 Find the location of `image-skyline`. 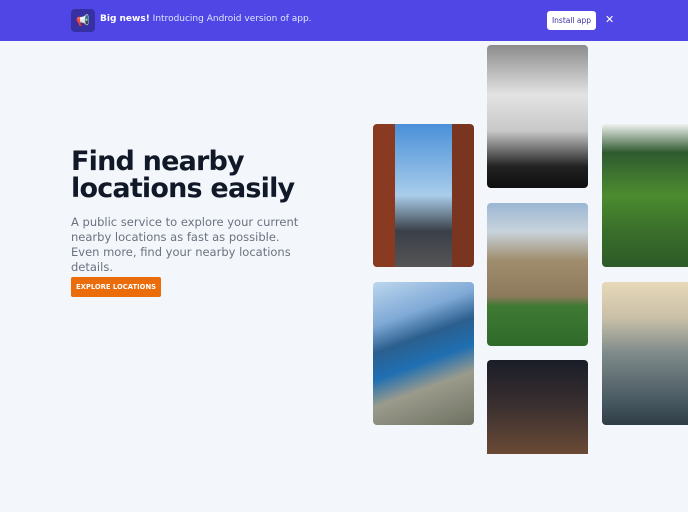

image-skyline is located at coordinates (645, 353).